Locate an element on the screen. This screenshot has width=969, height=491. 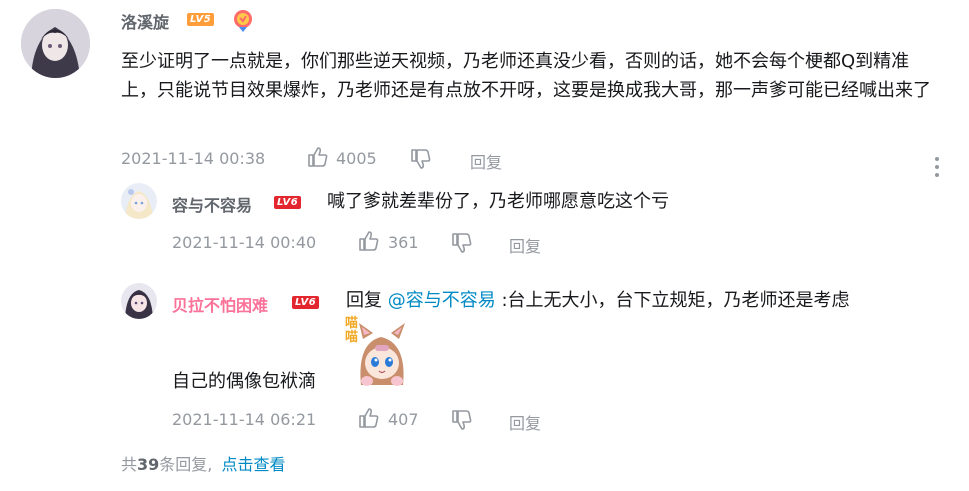
like-count: 407 is located at coordinates (403, 419).